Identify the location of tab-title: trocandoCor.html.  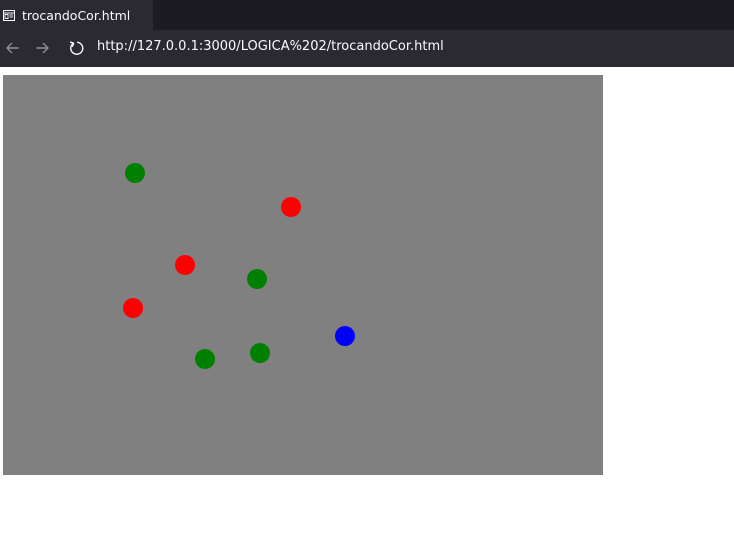
(76, 15).